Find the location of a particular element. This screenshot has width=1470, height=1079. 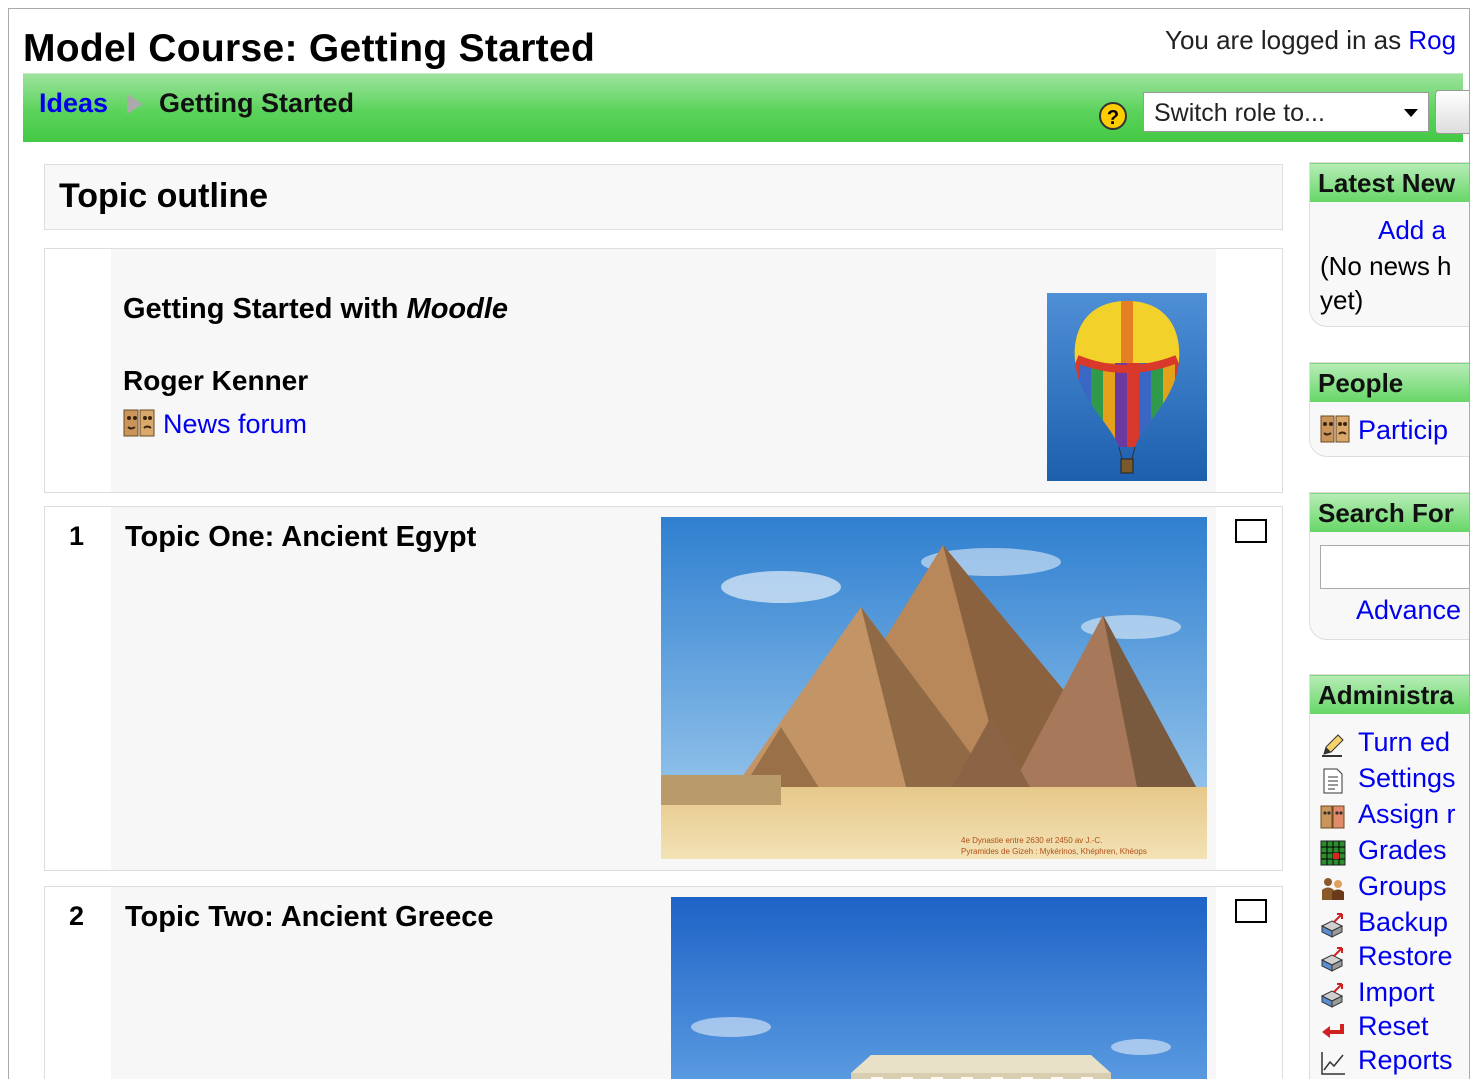

people-title: People is located at coordinates (1361, 383).